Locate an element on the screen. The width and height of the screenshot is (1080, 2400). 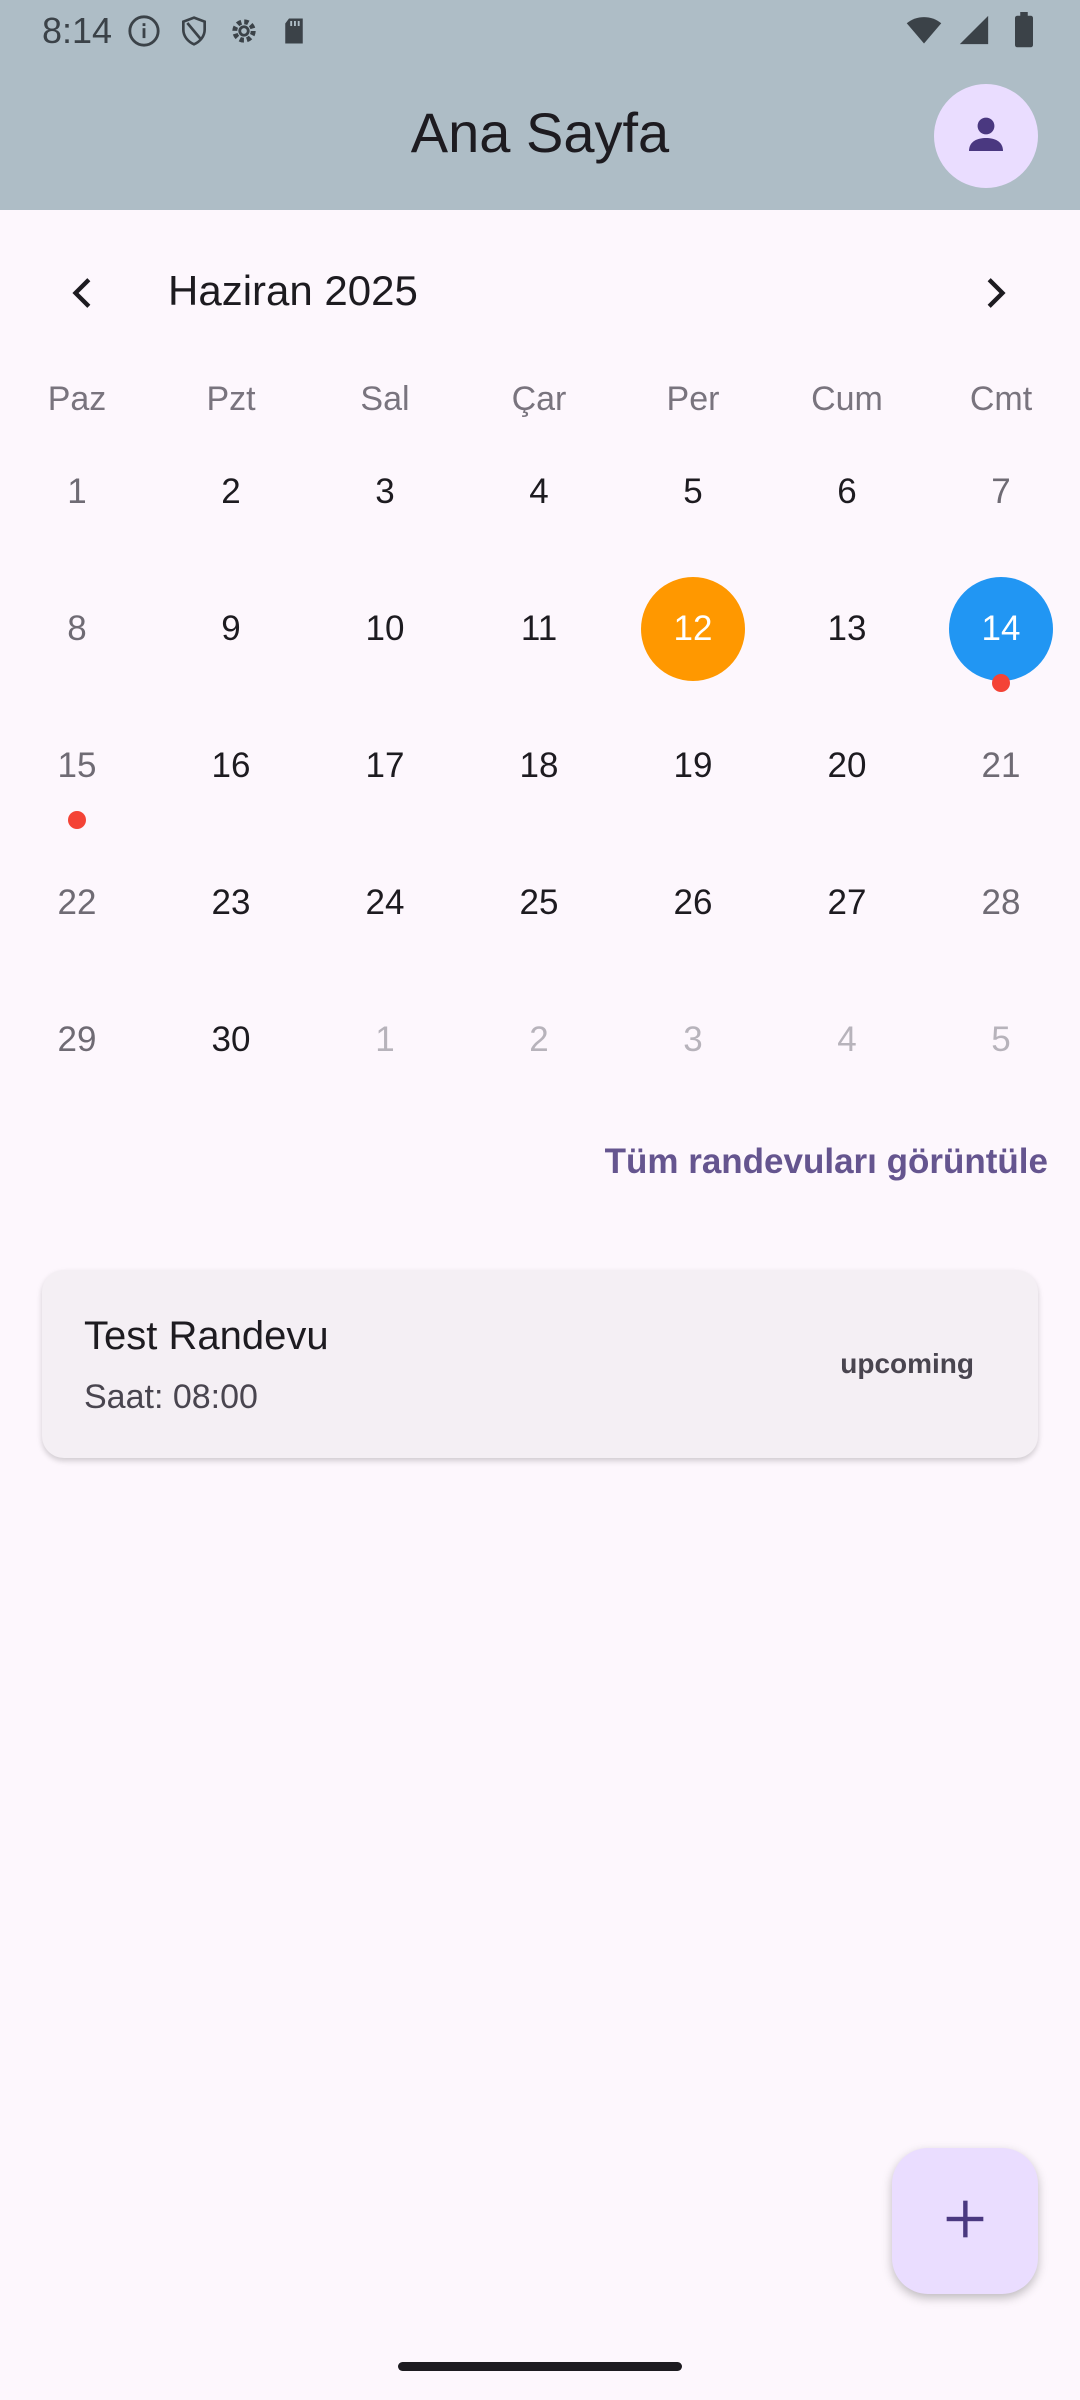
status-bar: 8:14 is located at coordinates (540, 31).